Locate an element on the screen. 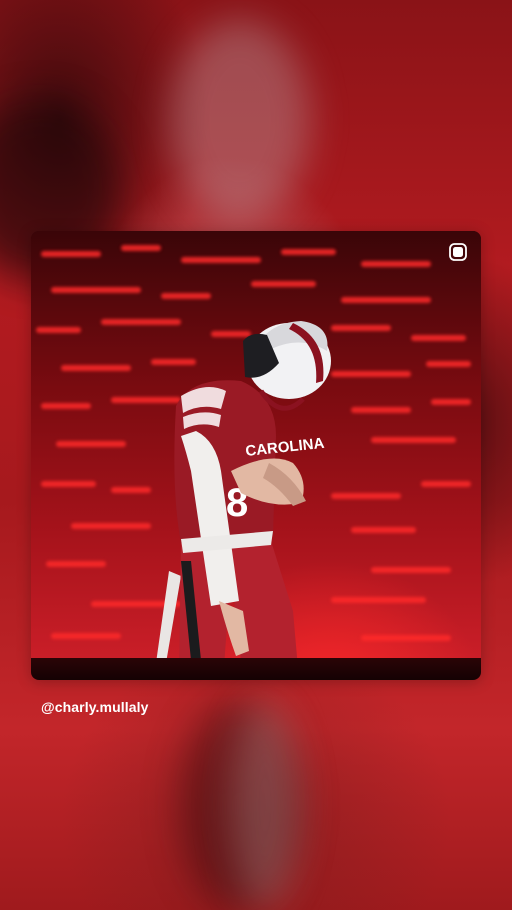 This screenshot has height=910, width=512. background-blur-light is located at coordinates (240, 120).